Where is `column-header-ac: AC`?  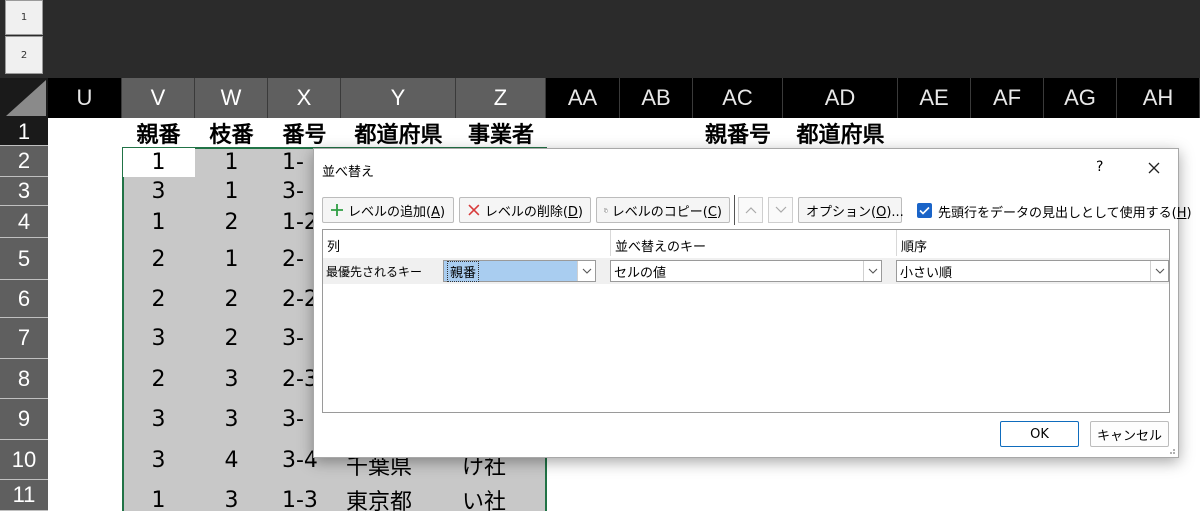 column-header-ac: AC is located at coordinates (738, 98).